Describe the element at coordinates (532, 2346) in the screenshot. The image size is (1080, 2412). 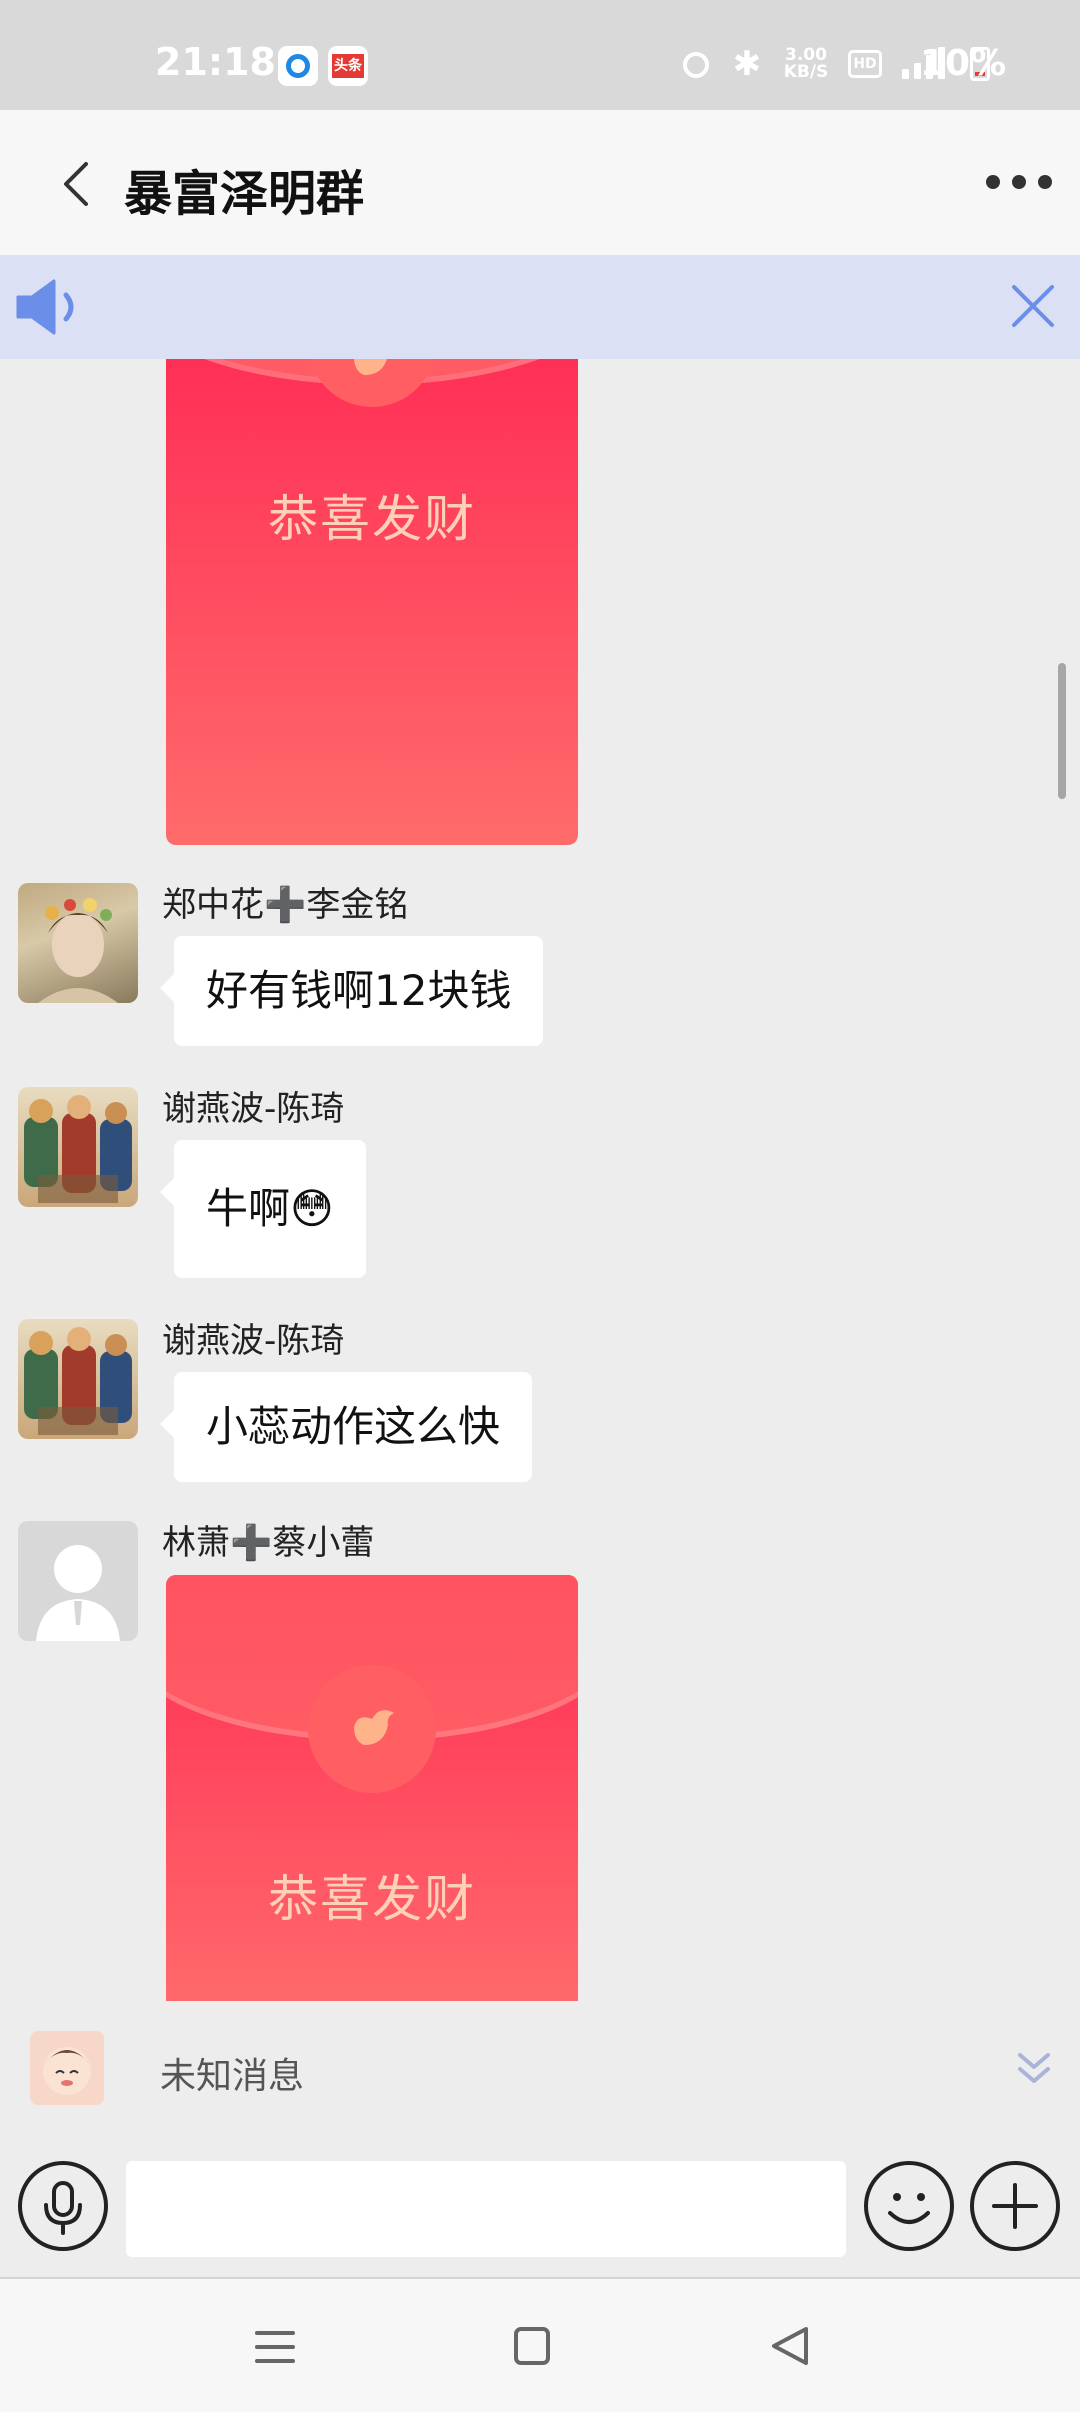
I see `home-icon` at that location.